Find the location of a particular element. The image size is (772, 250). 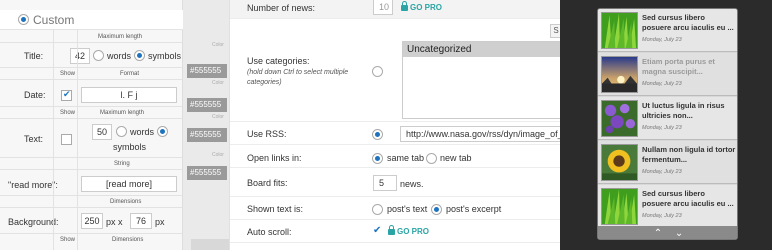

rss-url-input: http://www.nasa.gov/rss/dyn/image_of_t is located at coordinates (480, 134).